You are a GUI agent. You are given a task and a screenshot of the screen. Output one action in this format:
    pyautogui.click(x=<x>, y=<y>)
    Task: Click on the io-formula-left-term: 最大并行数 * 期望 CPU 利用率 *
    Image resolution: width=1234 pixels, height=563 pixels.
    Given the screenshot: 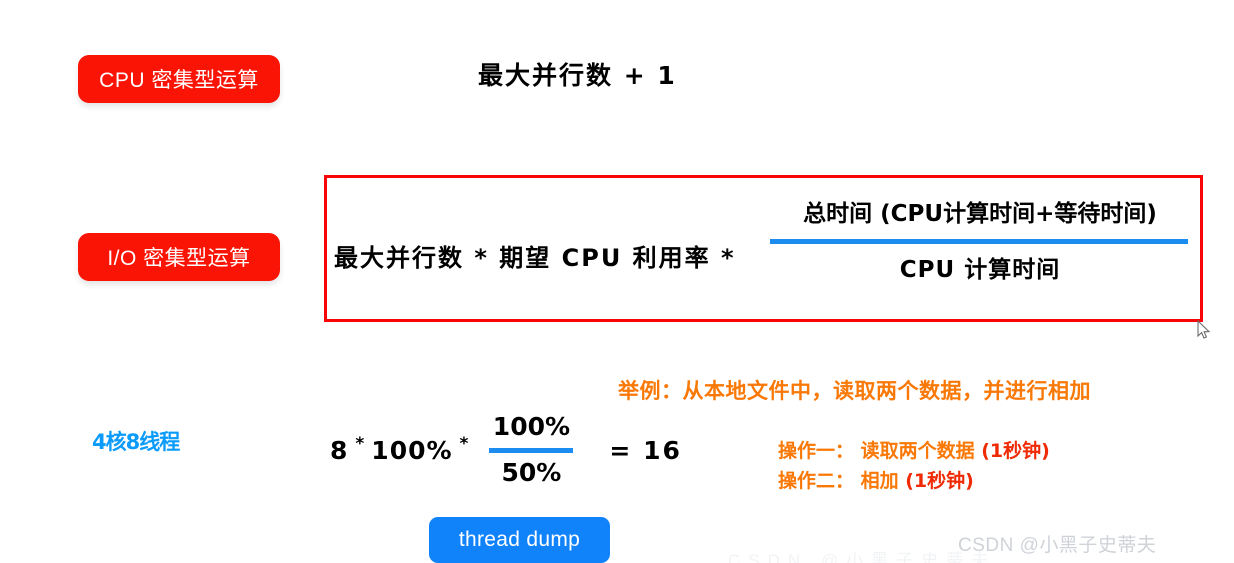 What is the action you would take?
    pyautogui.click(x=535, y=258)
    